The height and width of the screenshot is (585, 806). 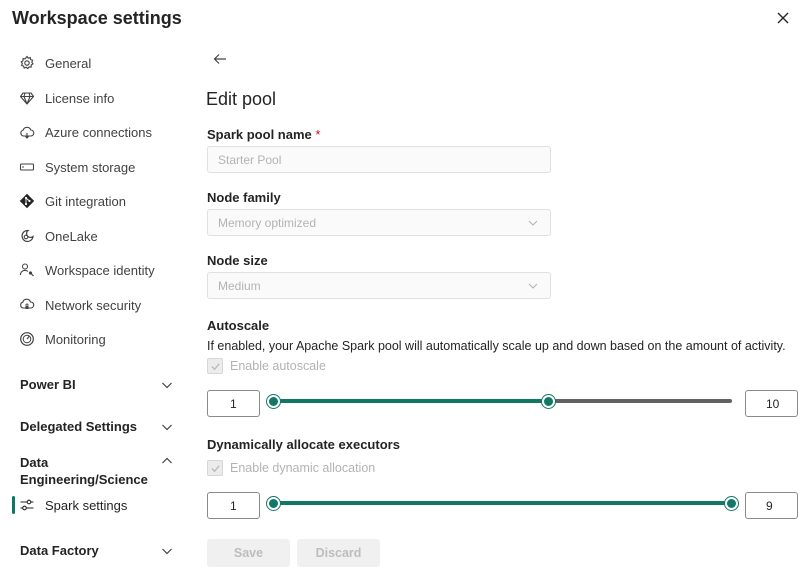 What do you see at coordinates (75, 339) in the screenshot?
I see `sidebar-item-label: Monitoring` at bounding box center [75, 339].